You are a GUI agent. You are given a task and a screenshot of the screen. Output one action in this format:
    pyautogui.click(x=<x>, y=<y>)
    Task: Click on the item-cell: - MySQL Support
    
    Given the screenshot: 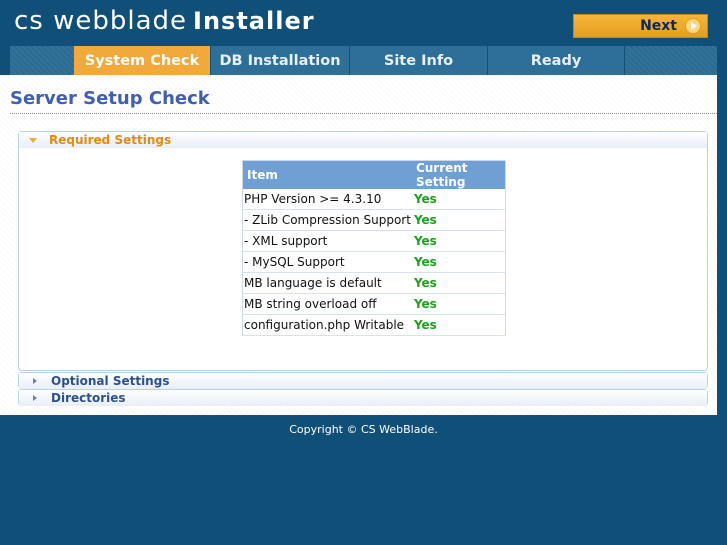 What is the action you would take?
    pyautogui.click(x=327, y=262)
    